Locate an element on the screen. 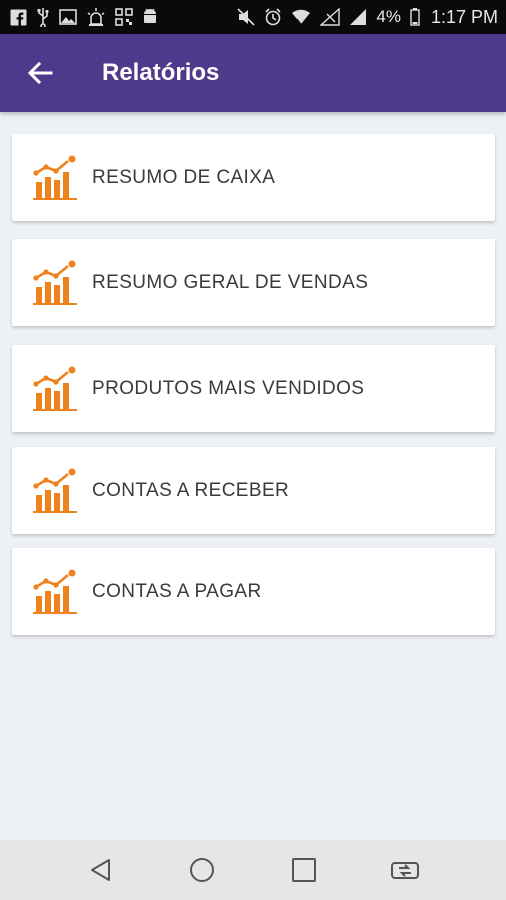 This screenshot has width=506, height=900. status-bar-right: 4% 1:17 PM is located at coordinates (367, 17).